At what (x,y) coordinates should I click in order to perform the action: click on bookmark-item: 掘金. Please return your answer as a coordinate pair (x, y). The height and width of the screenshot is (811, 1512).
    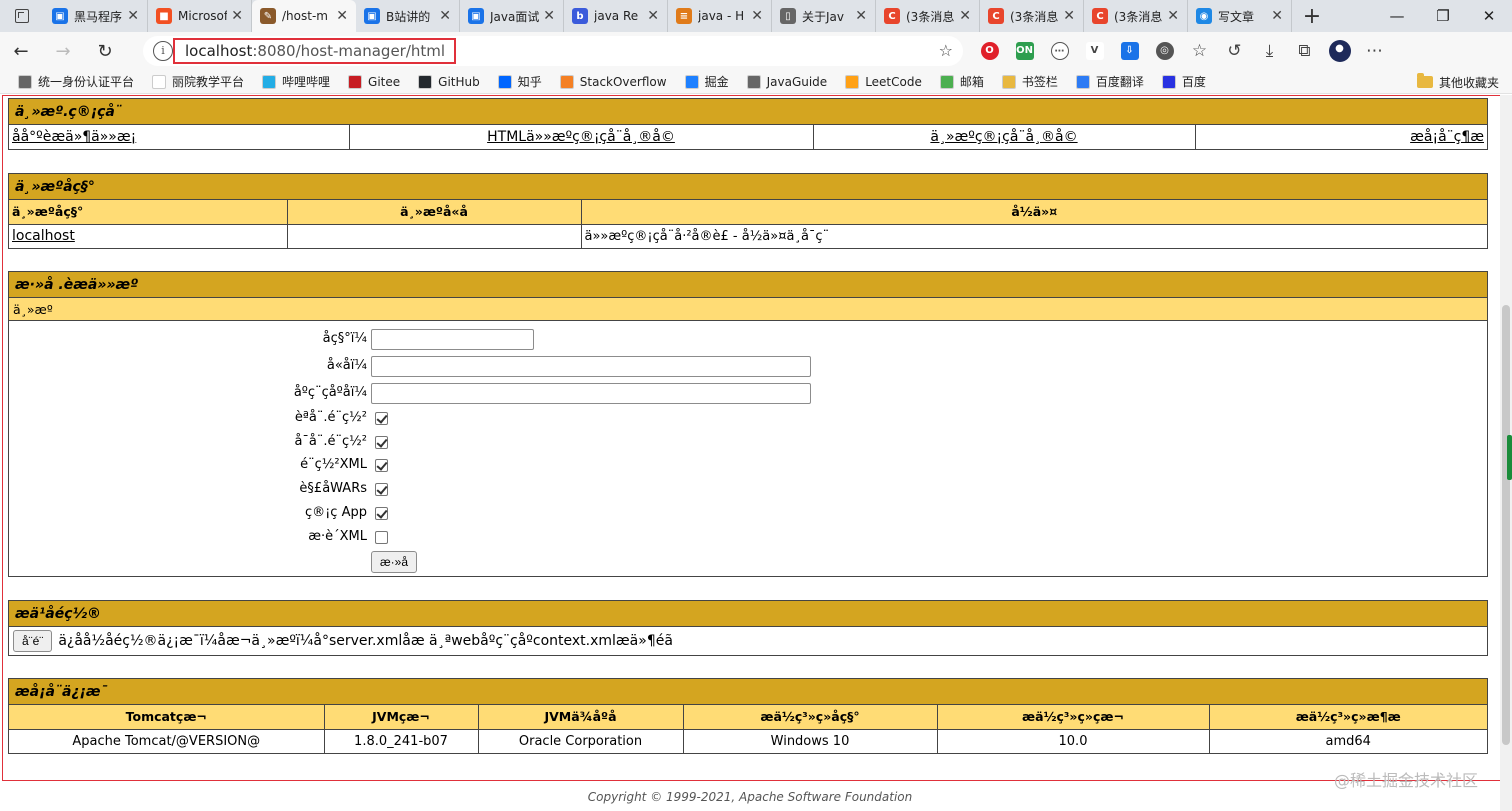
    Looking at the image, I should click on (706, 81).